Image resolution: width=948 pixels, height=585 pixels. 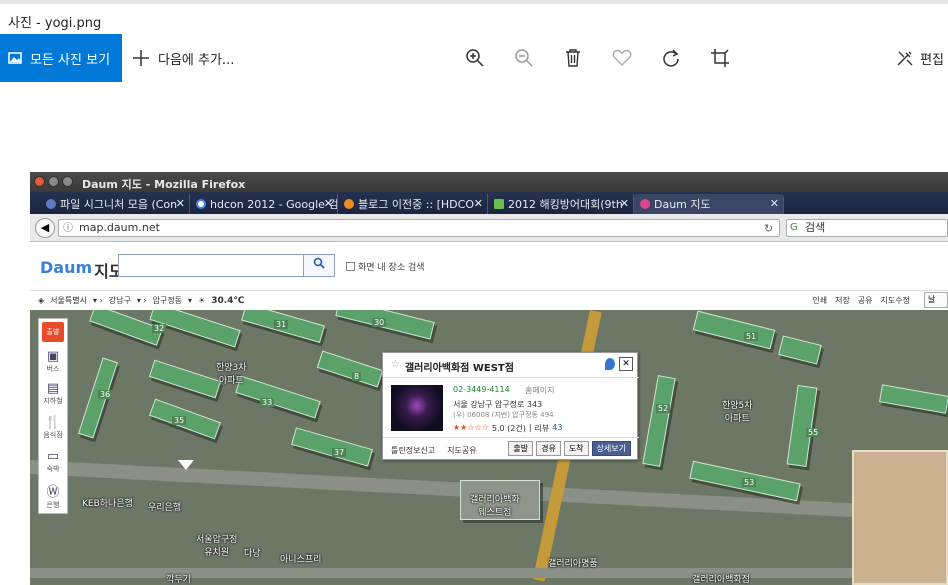 What do you see at coordinates (39, 181) in the screenshot?
I see `close-window-icon` at bounding box center [39, 181].